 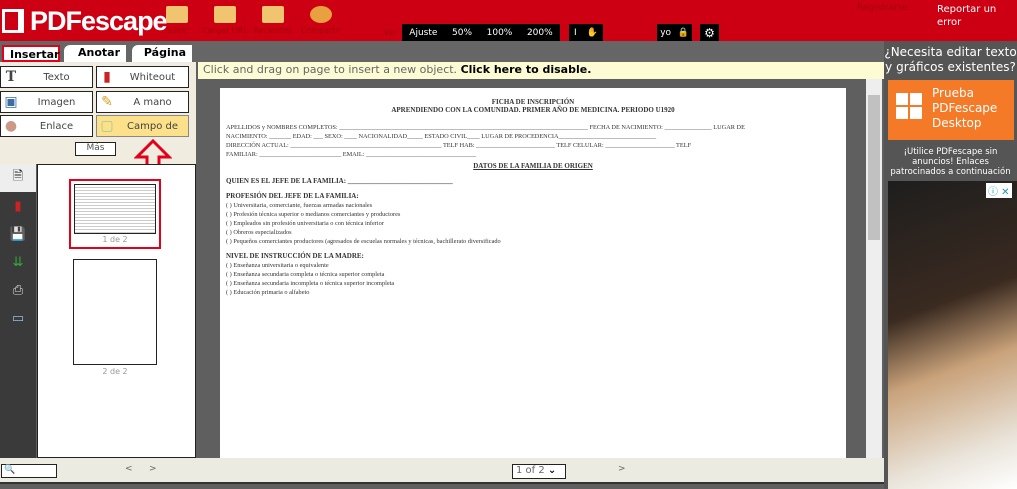 I want to click on page-select: 1 of 2 ⌄, so click(x=539, y=471).